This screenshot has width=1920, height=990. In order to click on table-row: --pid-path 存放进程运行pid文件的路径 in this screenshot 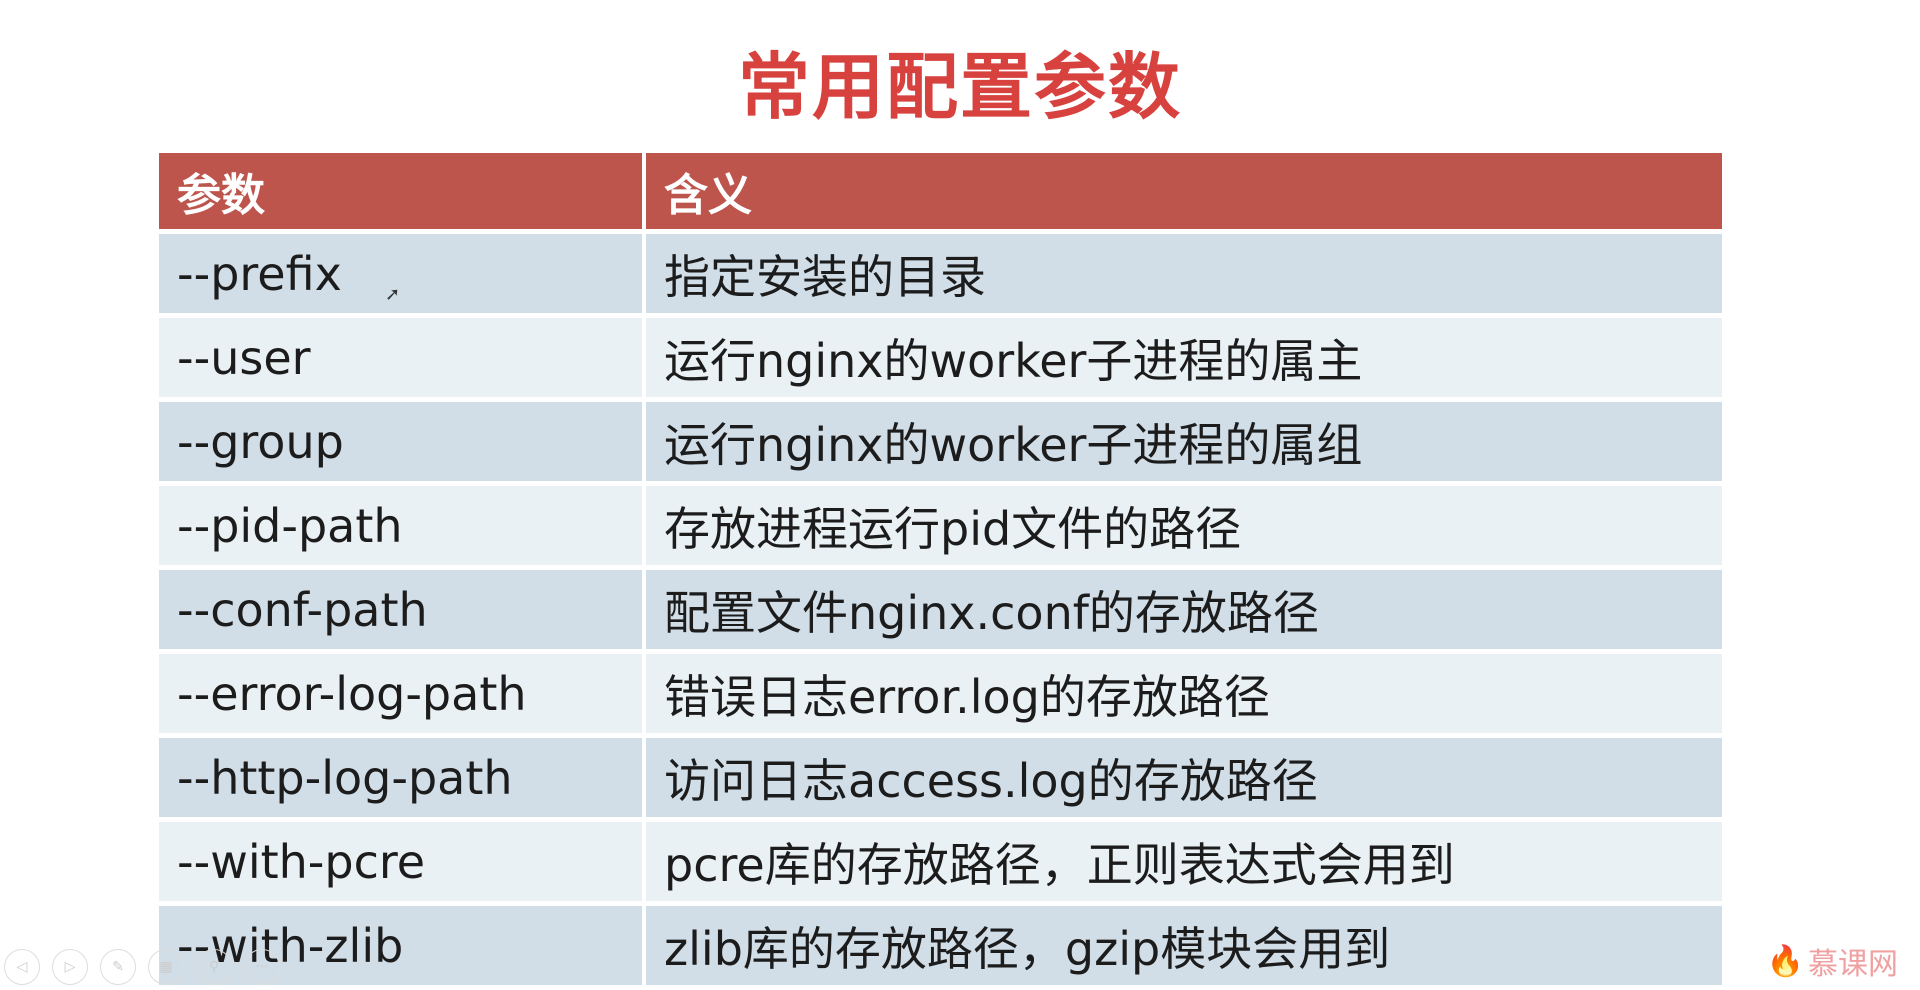, I will do `click(940, 525)`.